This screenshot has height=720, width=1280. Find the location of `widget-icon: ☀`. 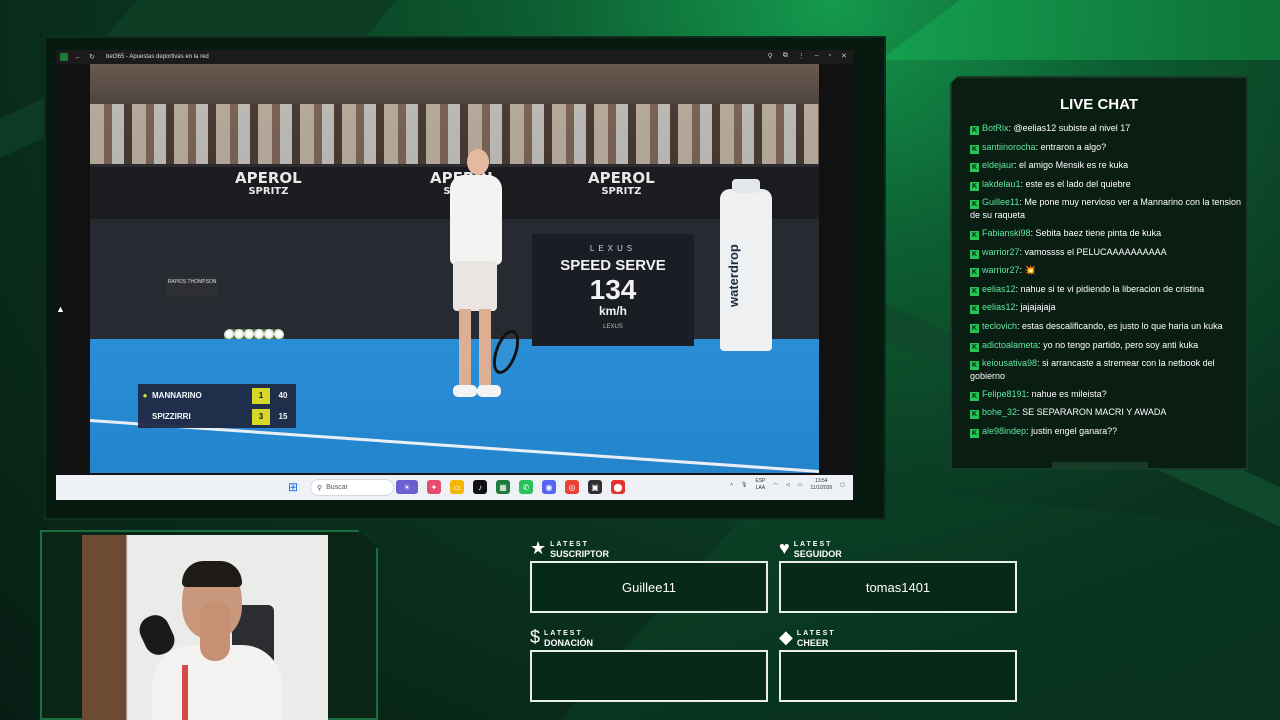

widget-icon: ☀ is located at coordinates (407, 487).